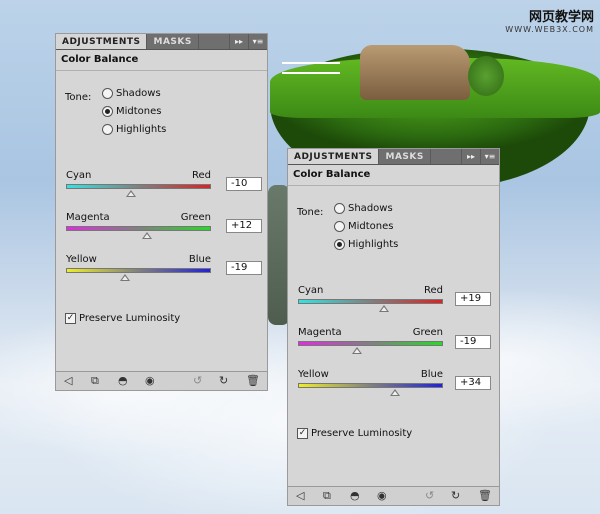 The image size is (600, 514). What do you see at coordinates (473, 342) in the screenshot?
I see `magenta-green-value: -19` at bounding box center [473, 342].